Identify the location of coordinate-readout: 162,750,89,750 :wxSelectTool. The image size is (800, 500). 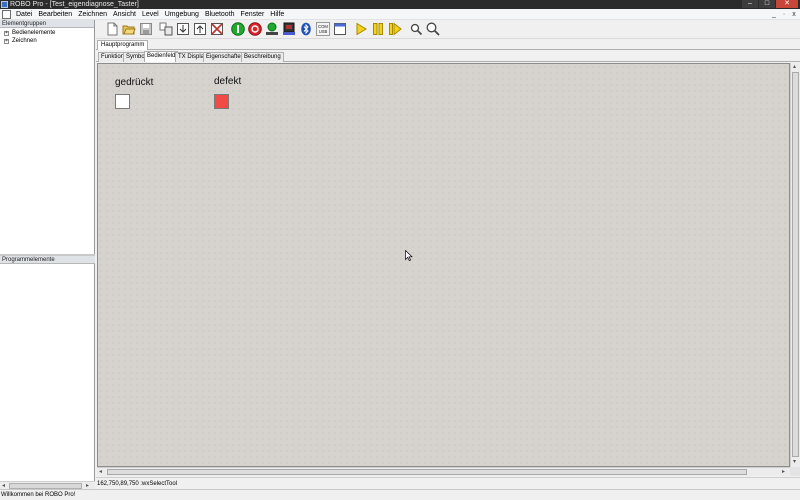
(448, 483).